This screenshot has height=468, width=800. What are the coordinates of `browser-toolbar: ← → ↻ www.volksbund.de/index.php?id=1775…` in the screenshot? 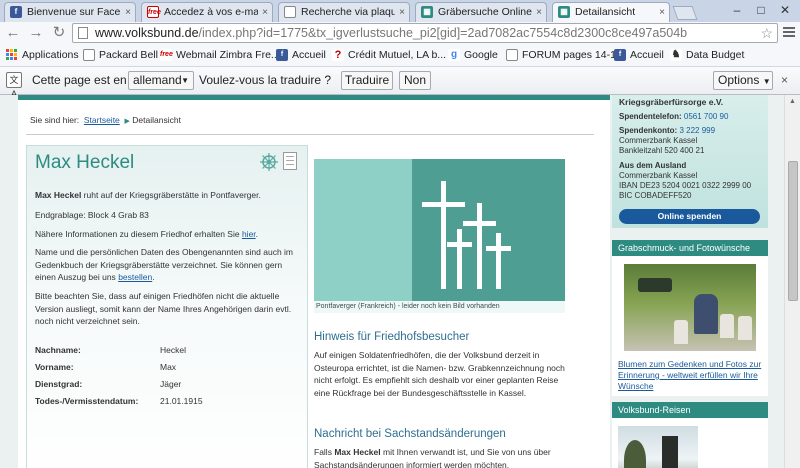 It's located at (400, 33).